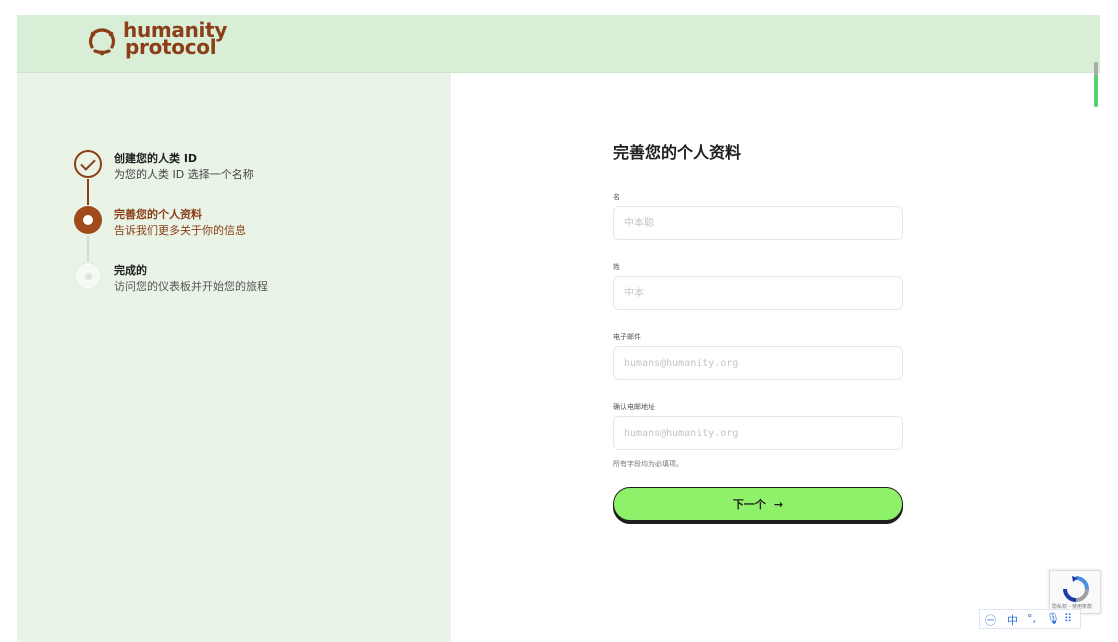 The image size is (1118, 642). What do you see at coordinates (1012, 620) in the screenshot?
I see `ime-mode-toggle: 中` at bounding box center [1012, 620].